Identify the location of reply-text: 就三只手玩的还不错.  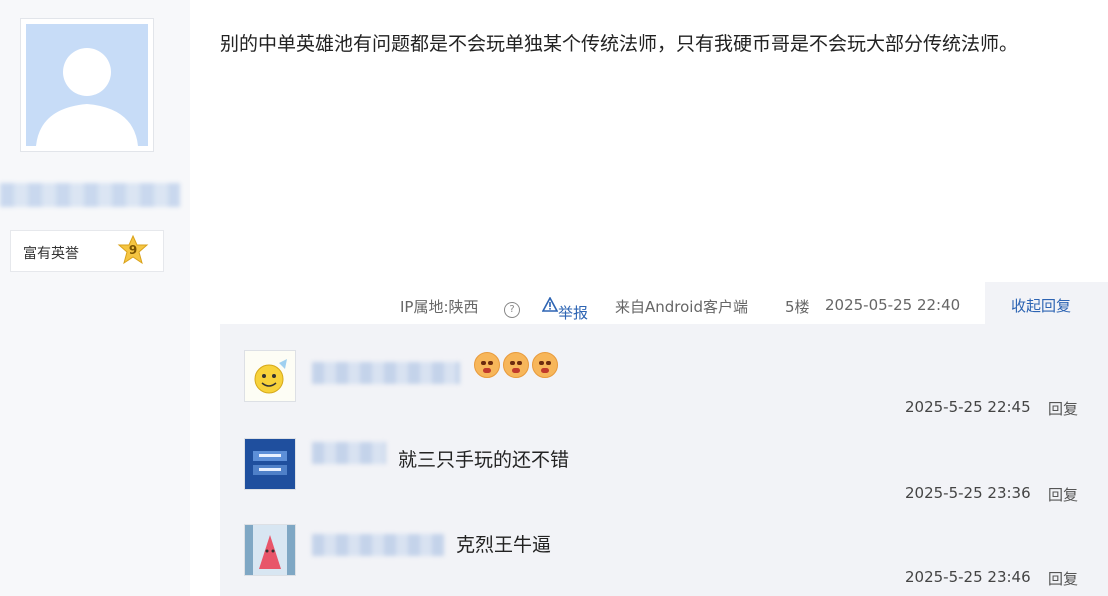
(484, 460).